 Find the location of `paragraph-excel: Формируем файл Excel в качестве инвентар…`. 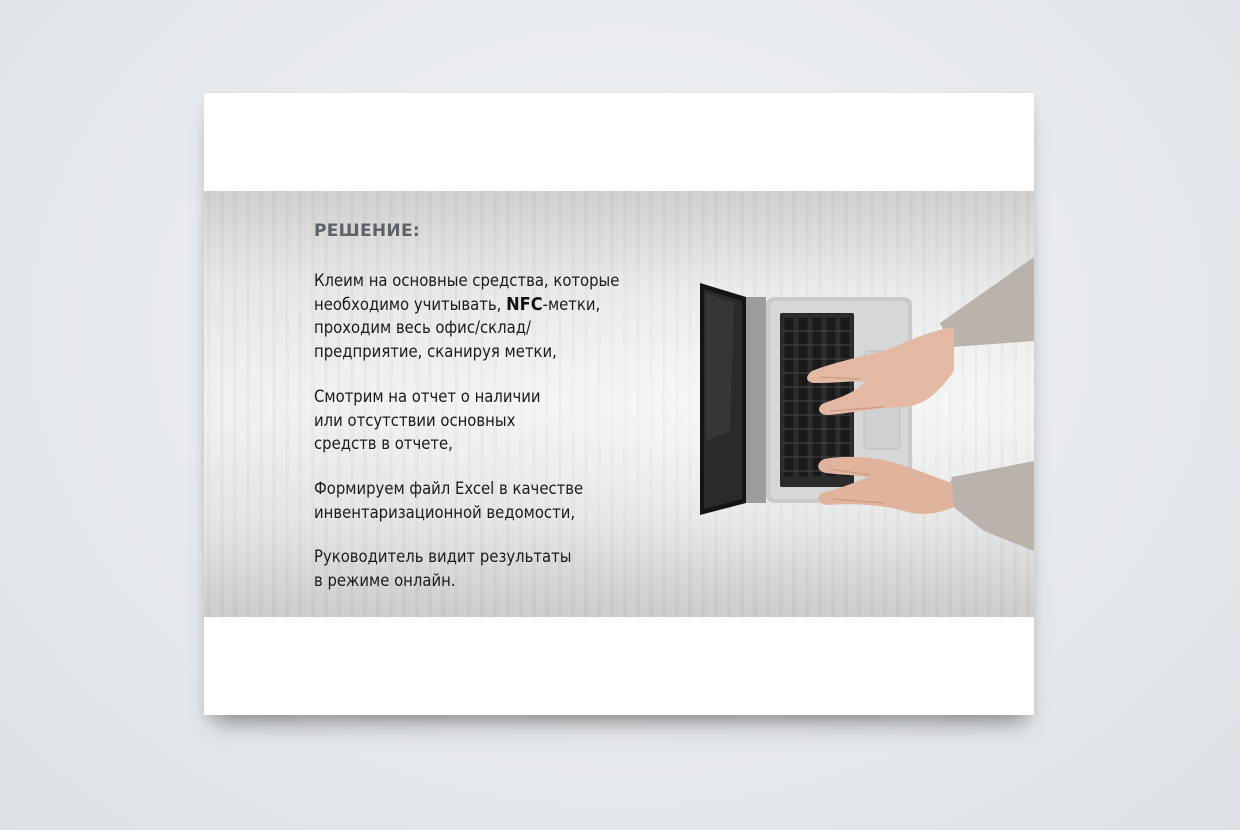

paragraph-excel: Формируем файл Excel в качестве инвентар… is located at coordinates (449, 500).